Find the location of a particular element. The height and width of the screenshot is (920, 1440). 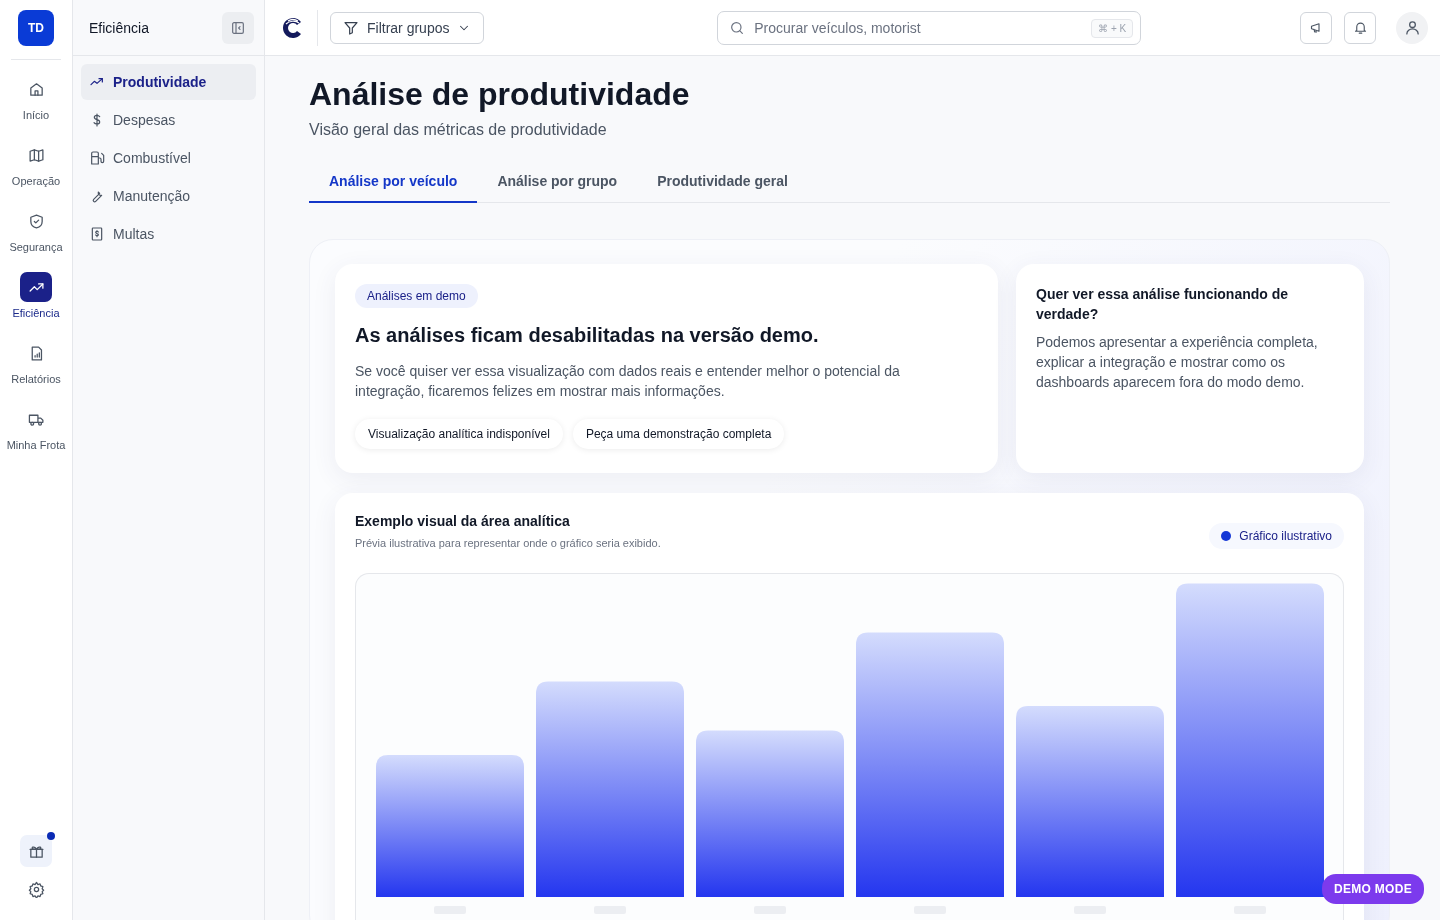

bell-icon is located at coordinates (1360, 27).